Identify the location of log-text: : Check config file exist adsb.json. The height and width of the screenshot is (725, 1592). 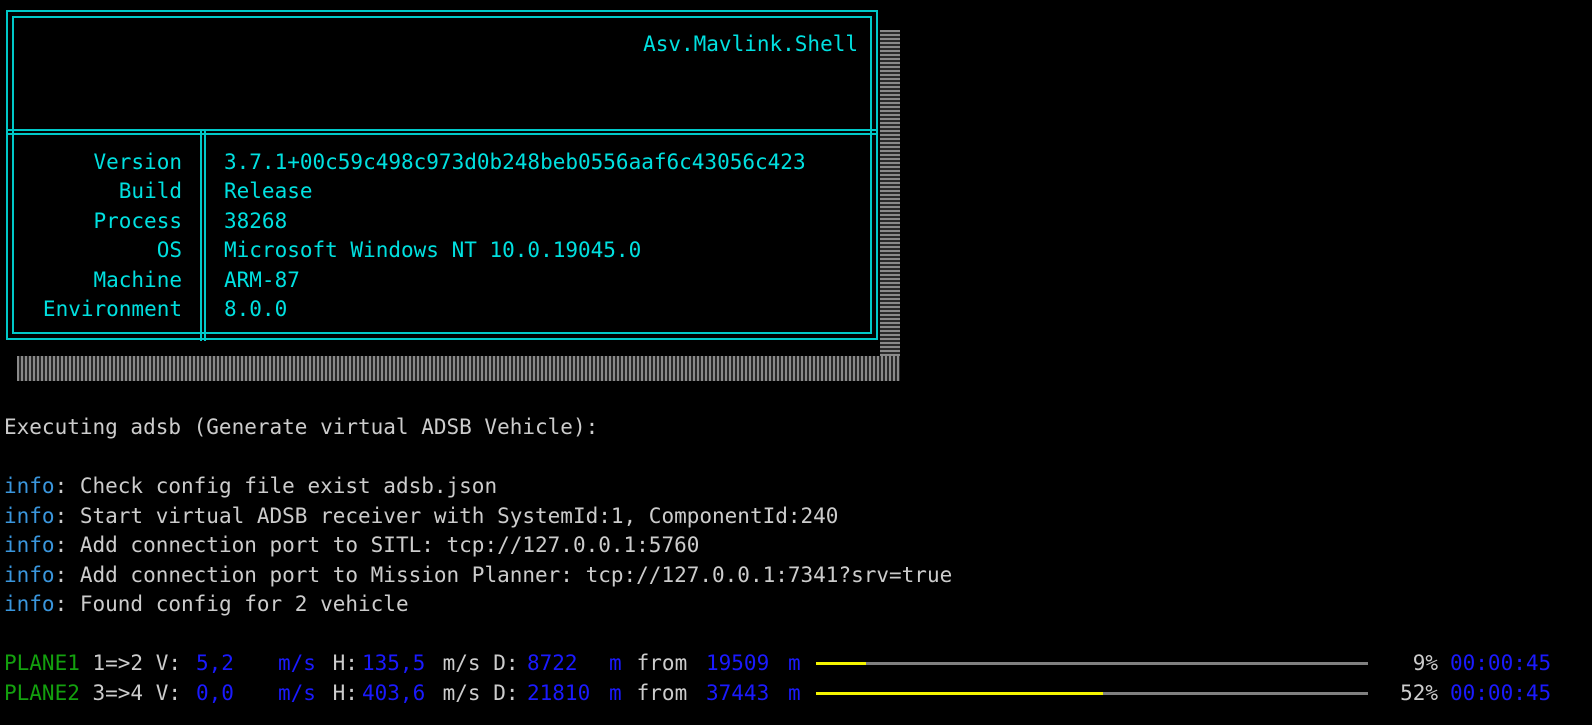
(276, 486).